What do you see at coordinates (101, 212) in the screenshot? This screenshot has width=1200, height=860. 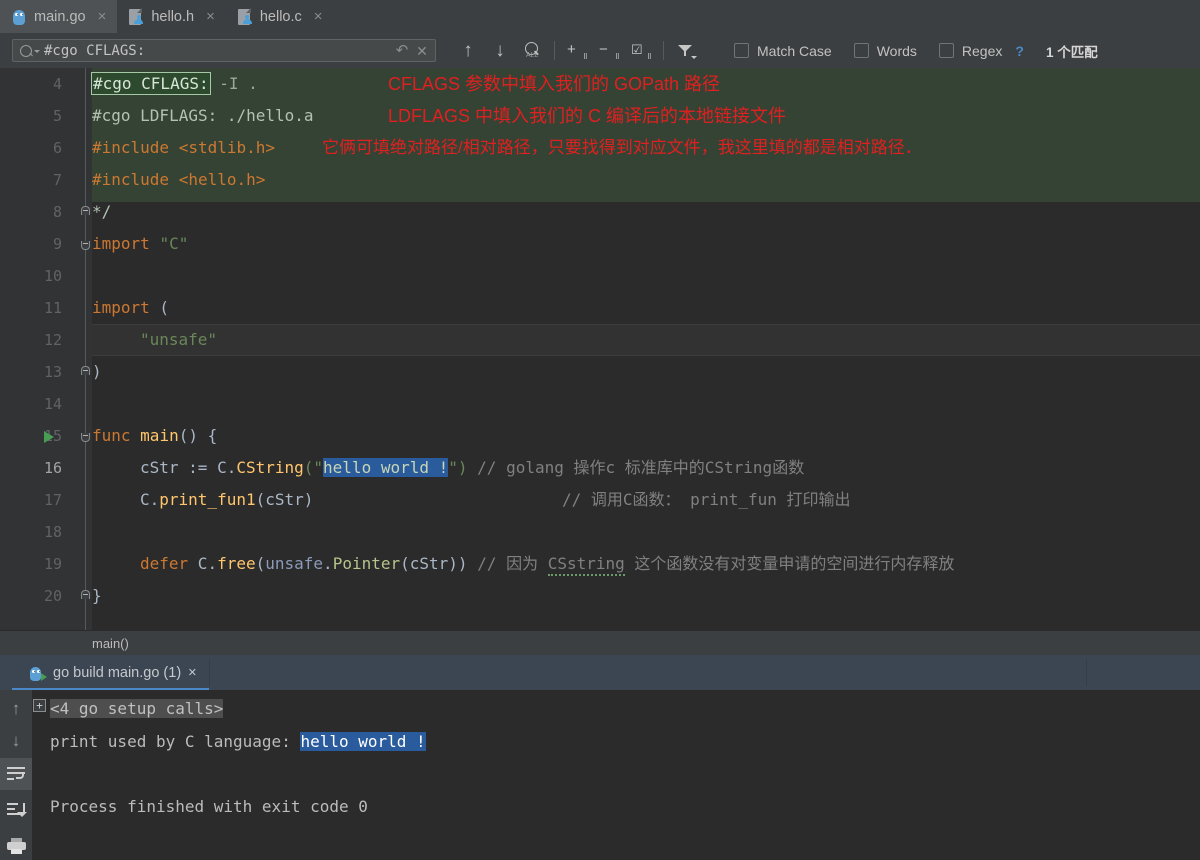 I see `code-line-8: */` at bounding box center [101, 212].